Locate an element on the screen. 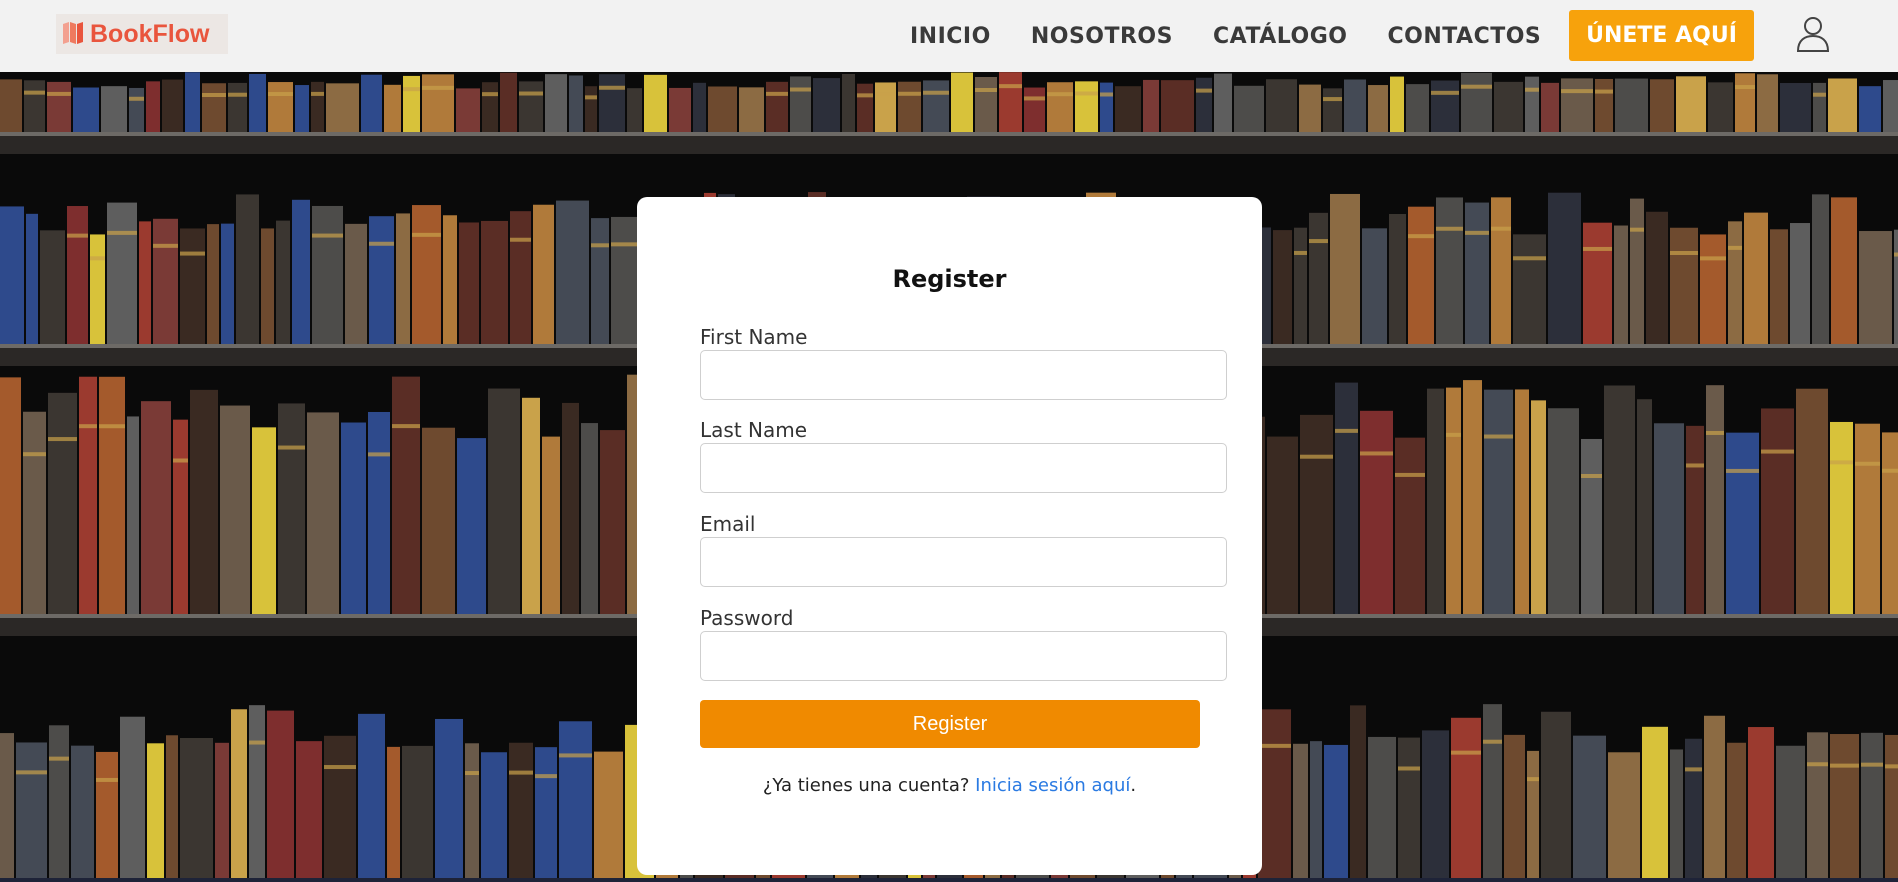 This screenshot has height=882, width=1898. first-name-label: First Name is located at coordinates (754, 337).